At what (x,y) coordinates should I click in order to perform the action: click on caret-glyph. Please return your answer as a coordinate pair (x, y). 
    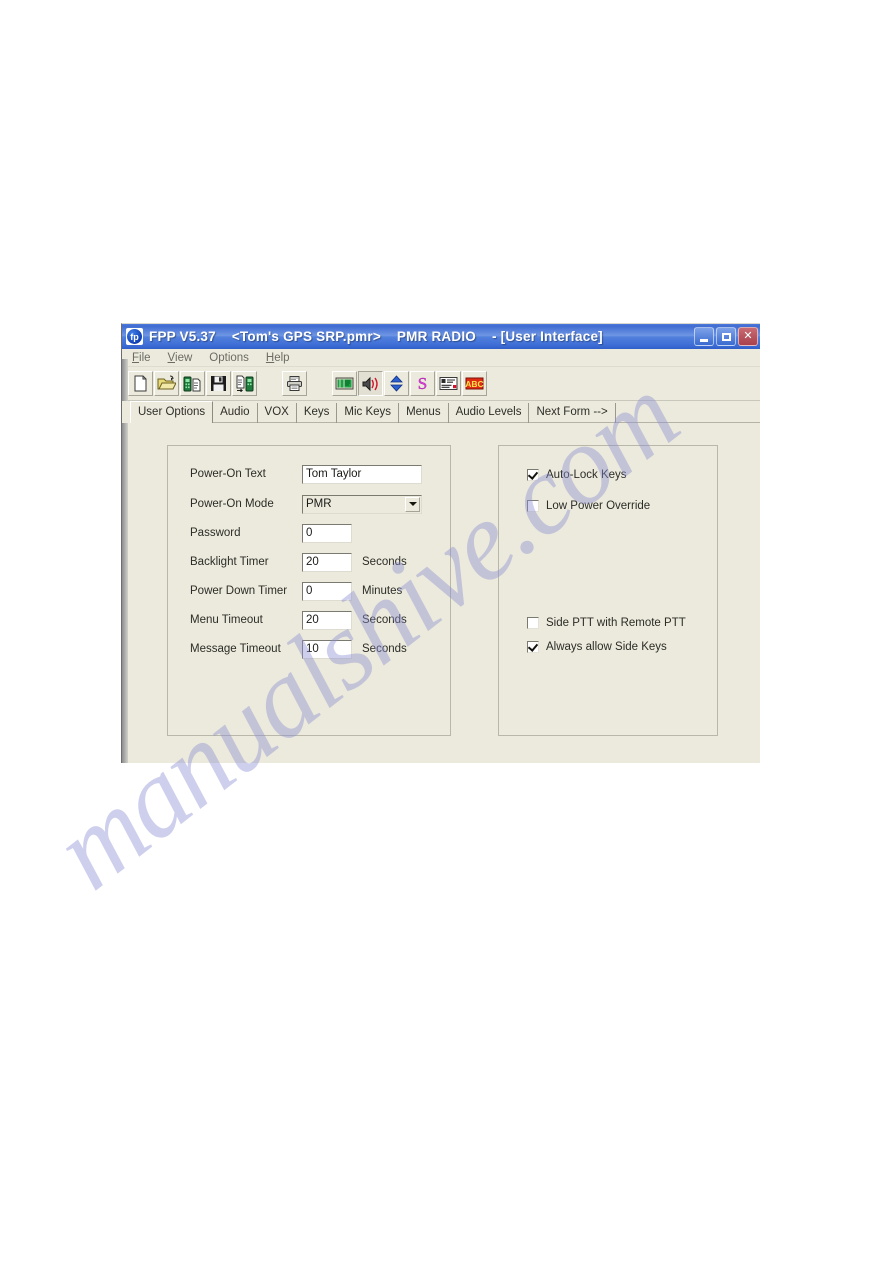
    Looking at the image, I should click on (412, 504).